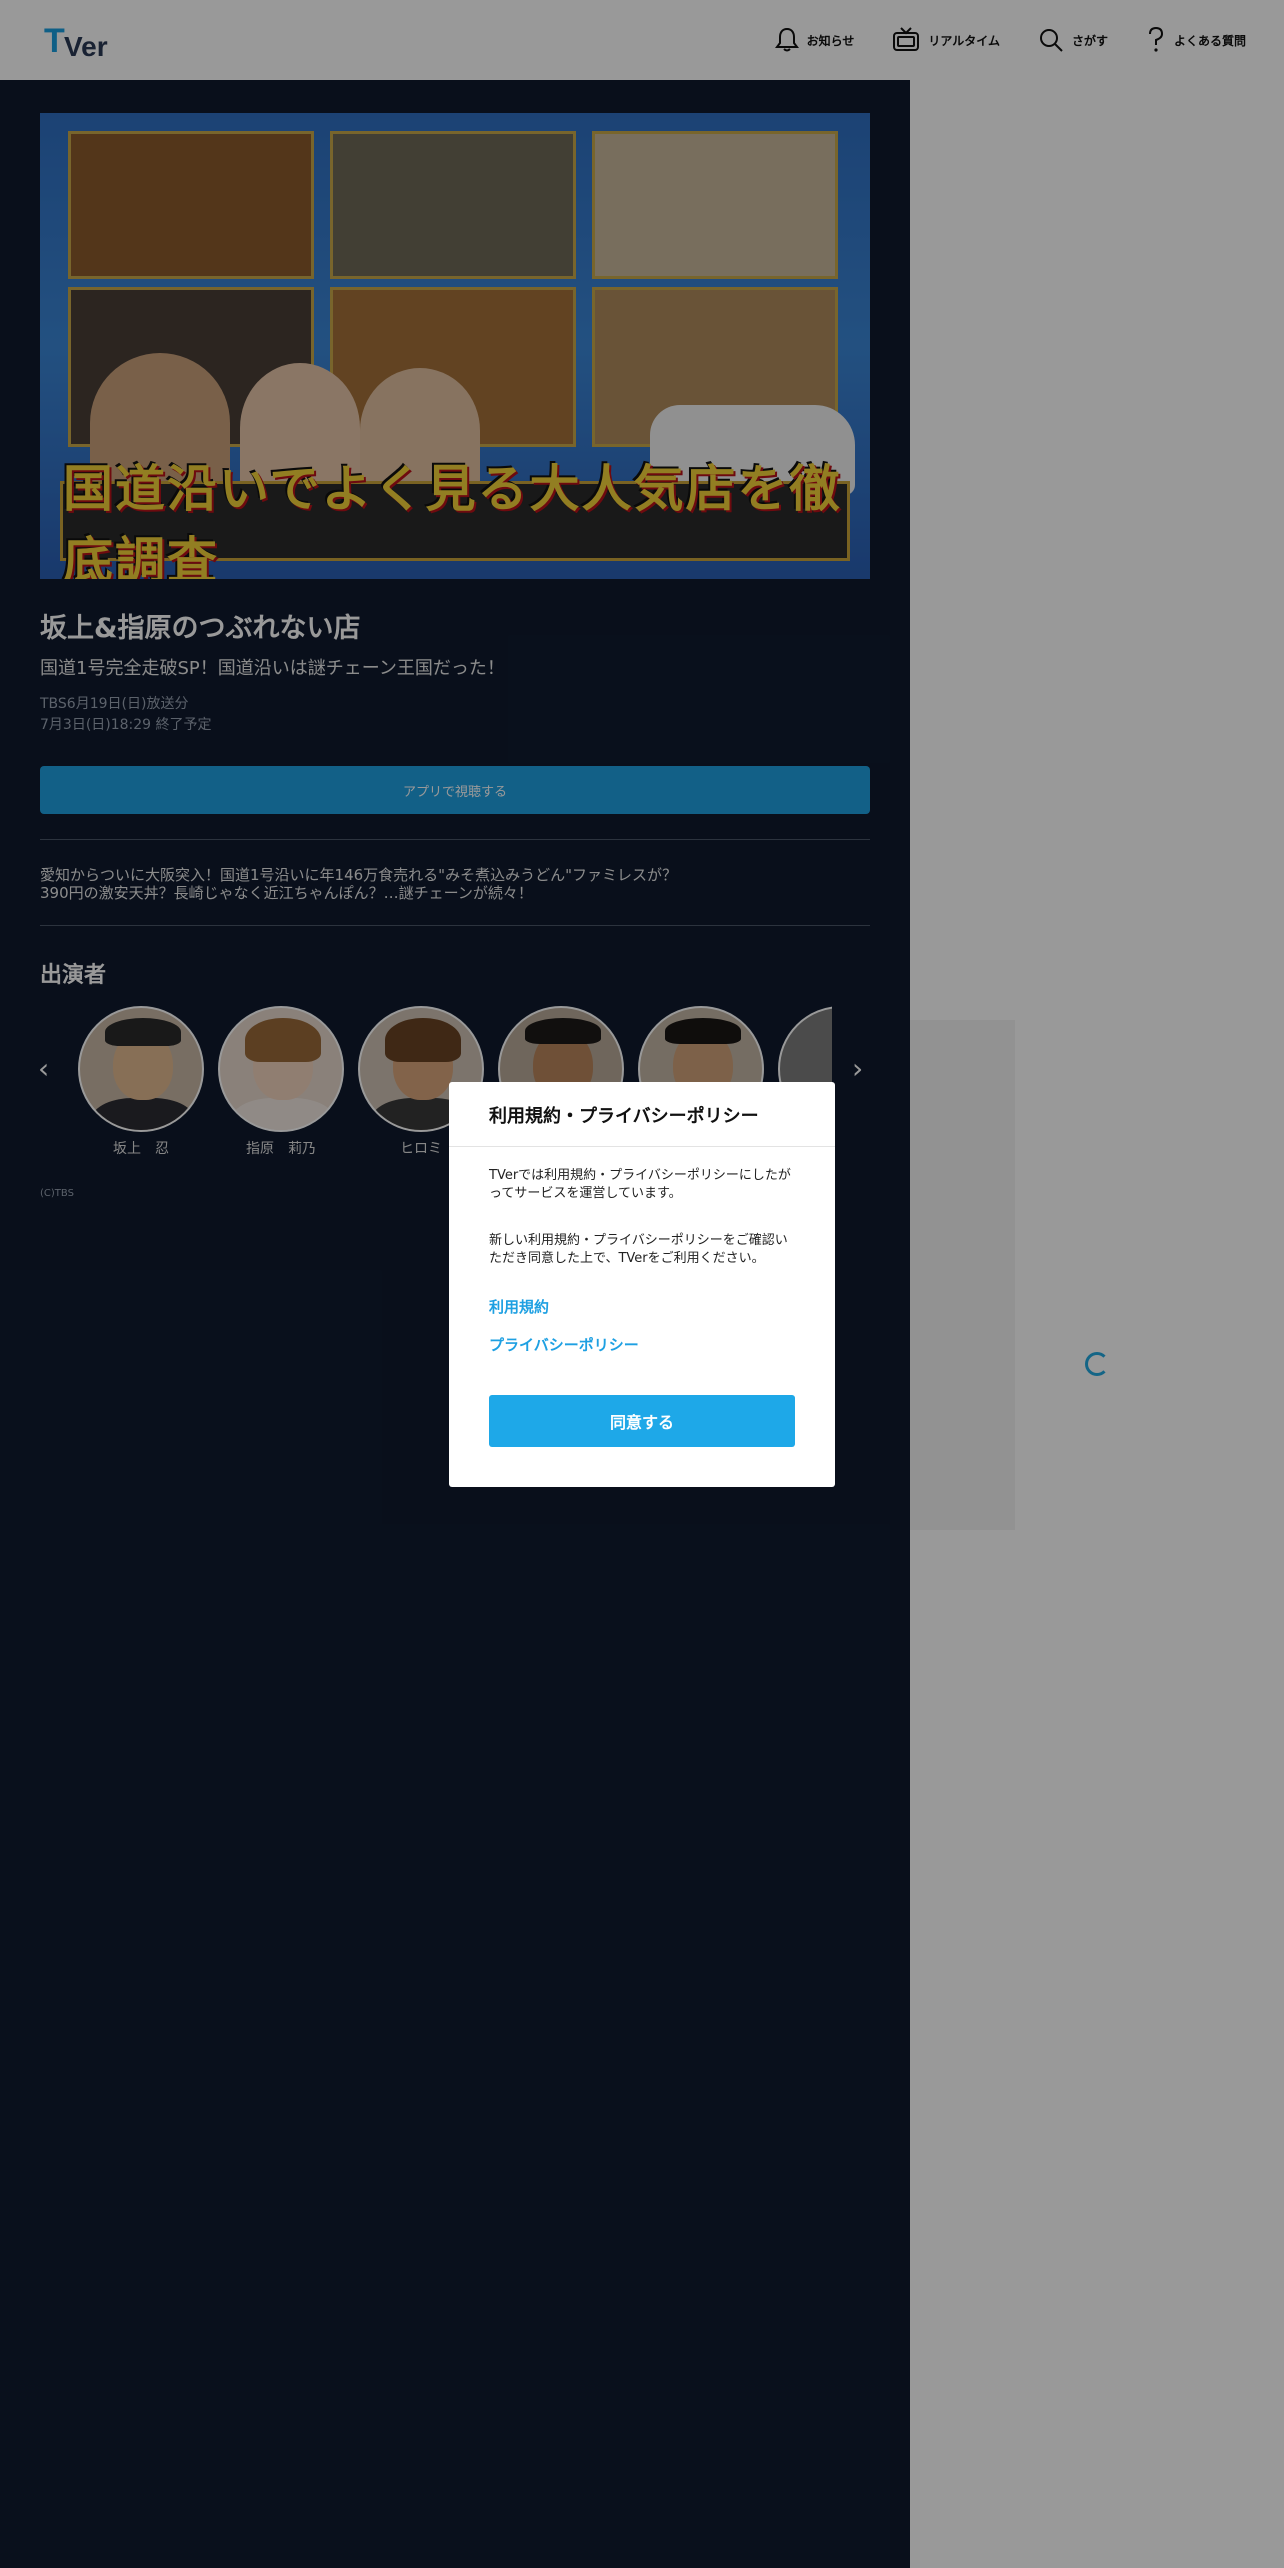 This screenshot has width=1284, height=2568. What do you see at coordinates (624, 1116) in the screenshot?
I see `modal-title: 利用規約・プライバシーポリシー` at bounding box center [624, 1116].